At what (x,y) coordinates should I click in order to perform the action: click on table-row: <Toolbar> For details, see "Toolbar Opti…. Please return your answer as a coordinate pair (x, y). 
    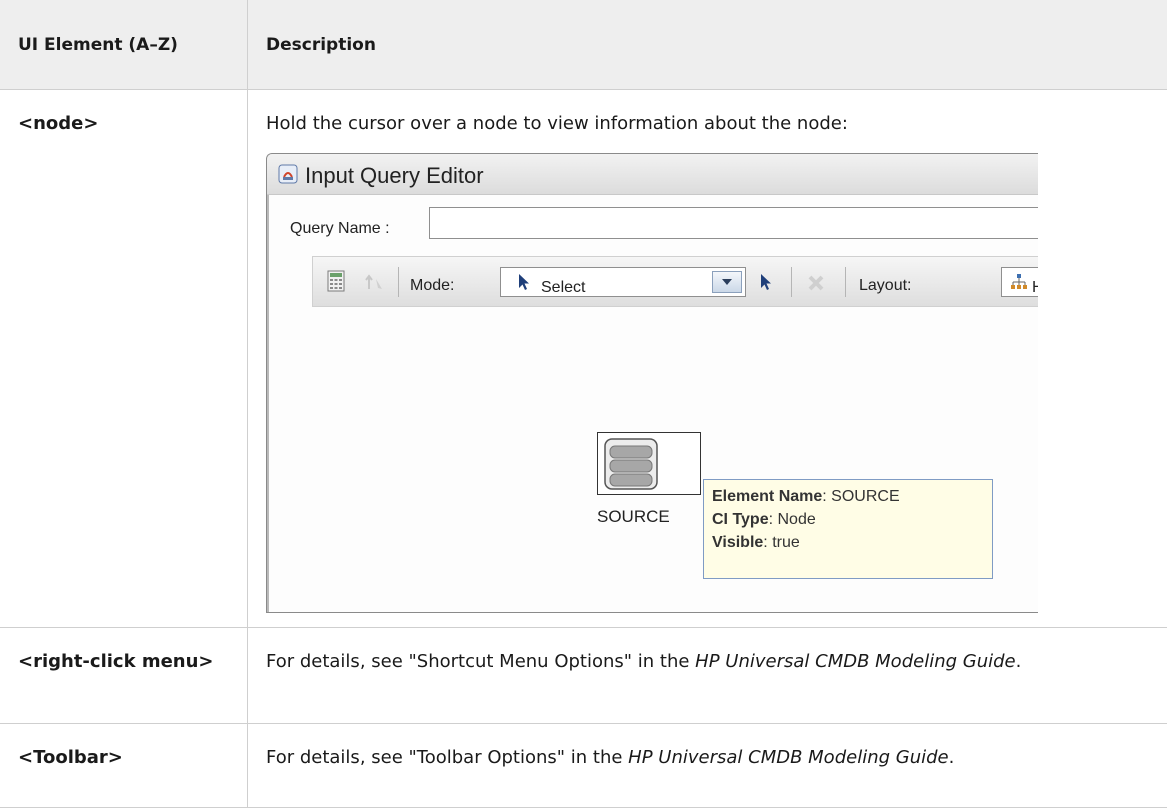
    Looking at the image, I should click on (583, 766).